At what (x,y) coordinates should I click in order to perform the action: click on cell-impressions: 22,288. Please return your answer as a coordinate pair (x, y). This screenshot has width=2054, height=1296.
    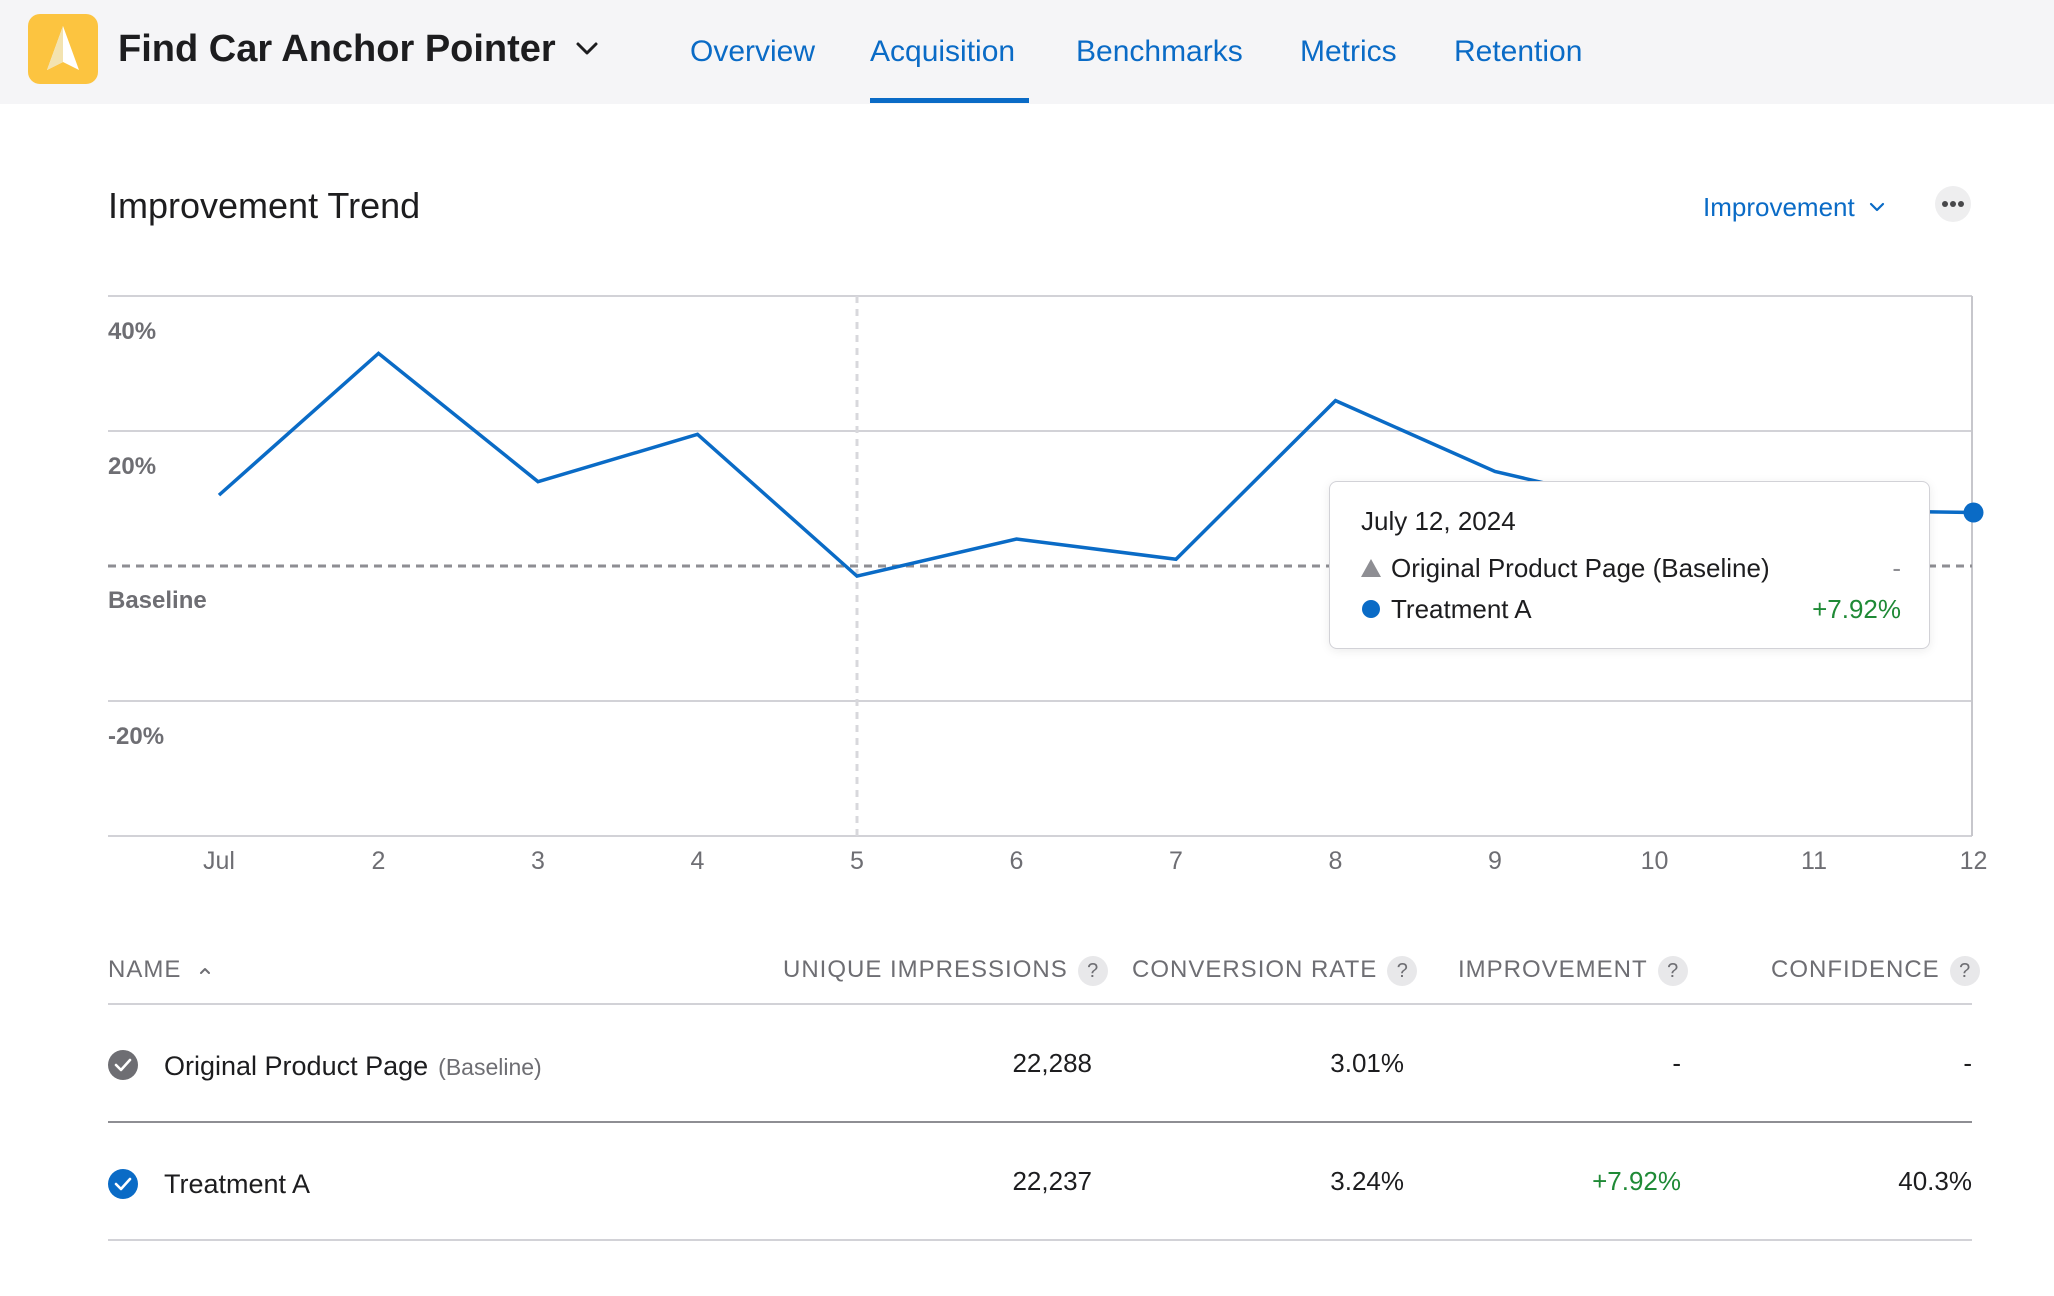
    Looking at the image, I should click on (1052, 1063).